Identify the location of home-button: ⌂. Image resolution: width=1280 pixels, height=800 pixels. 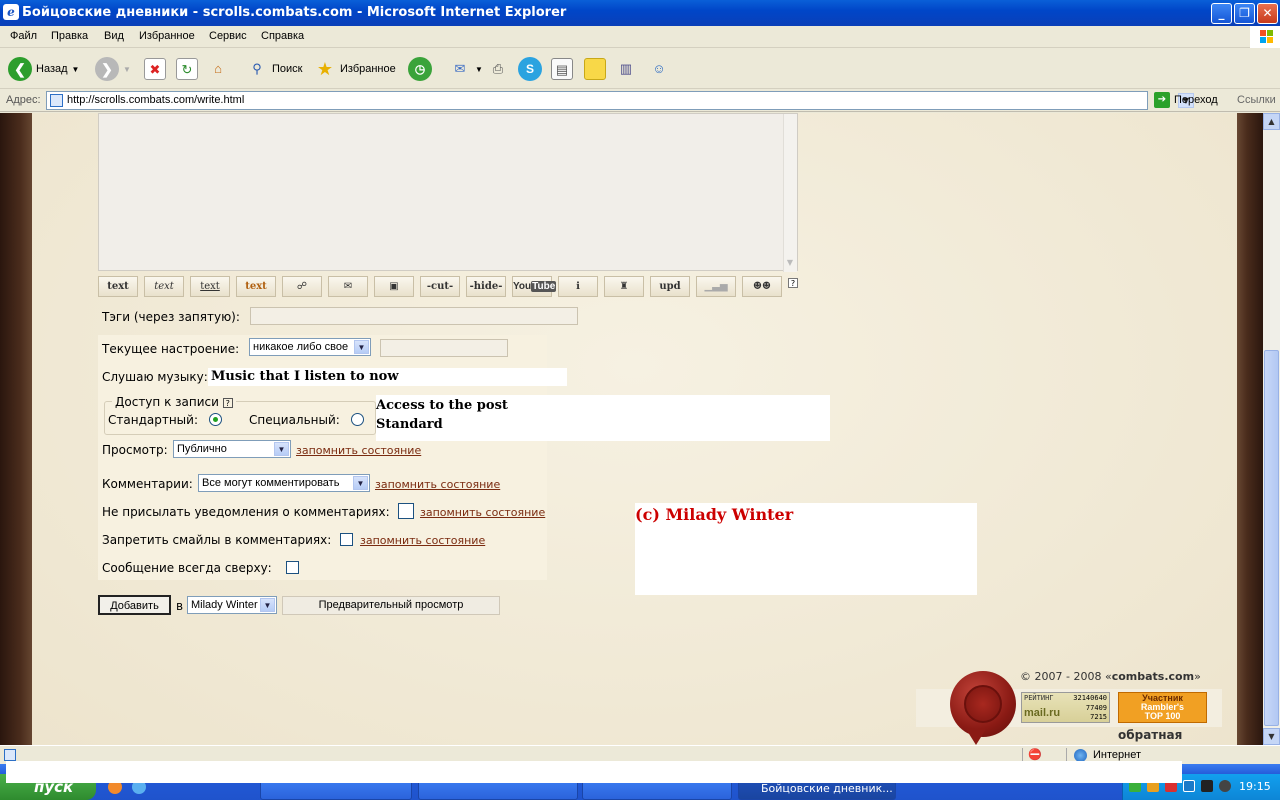
(218, 69).